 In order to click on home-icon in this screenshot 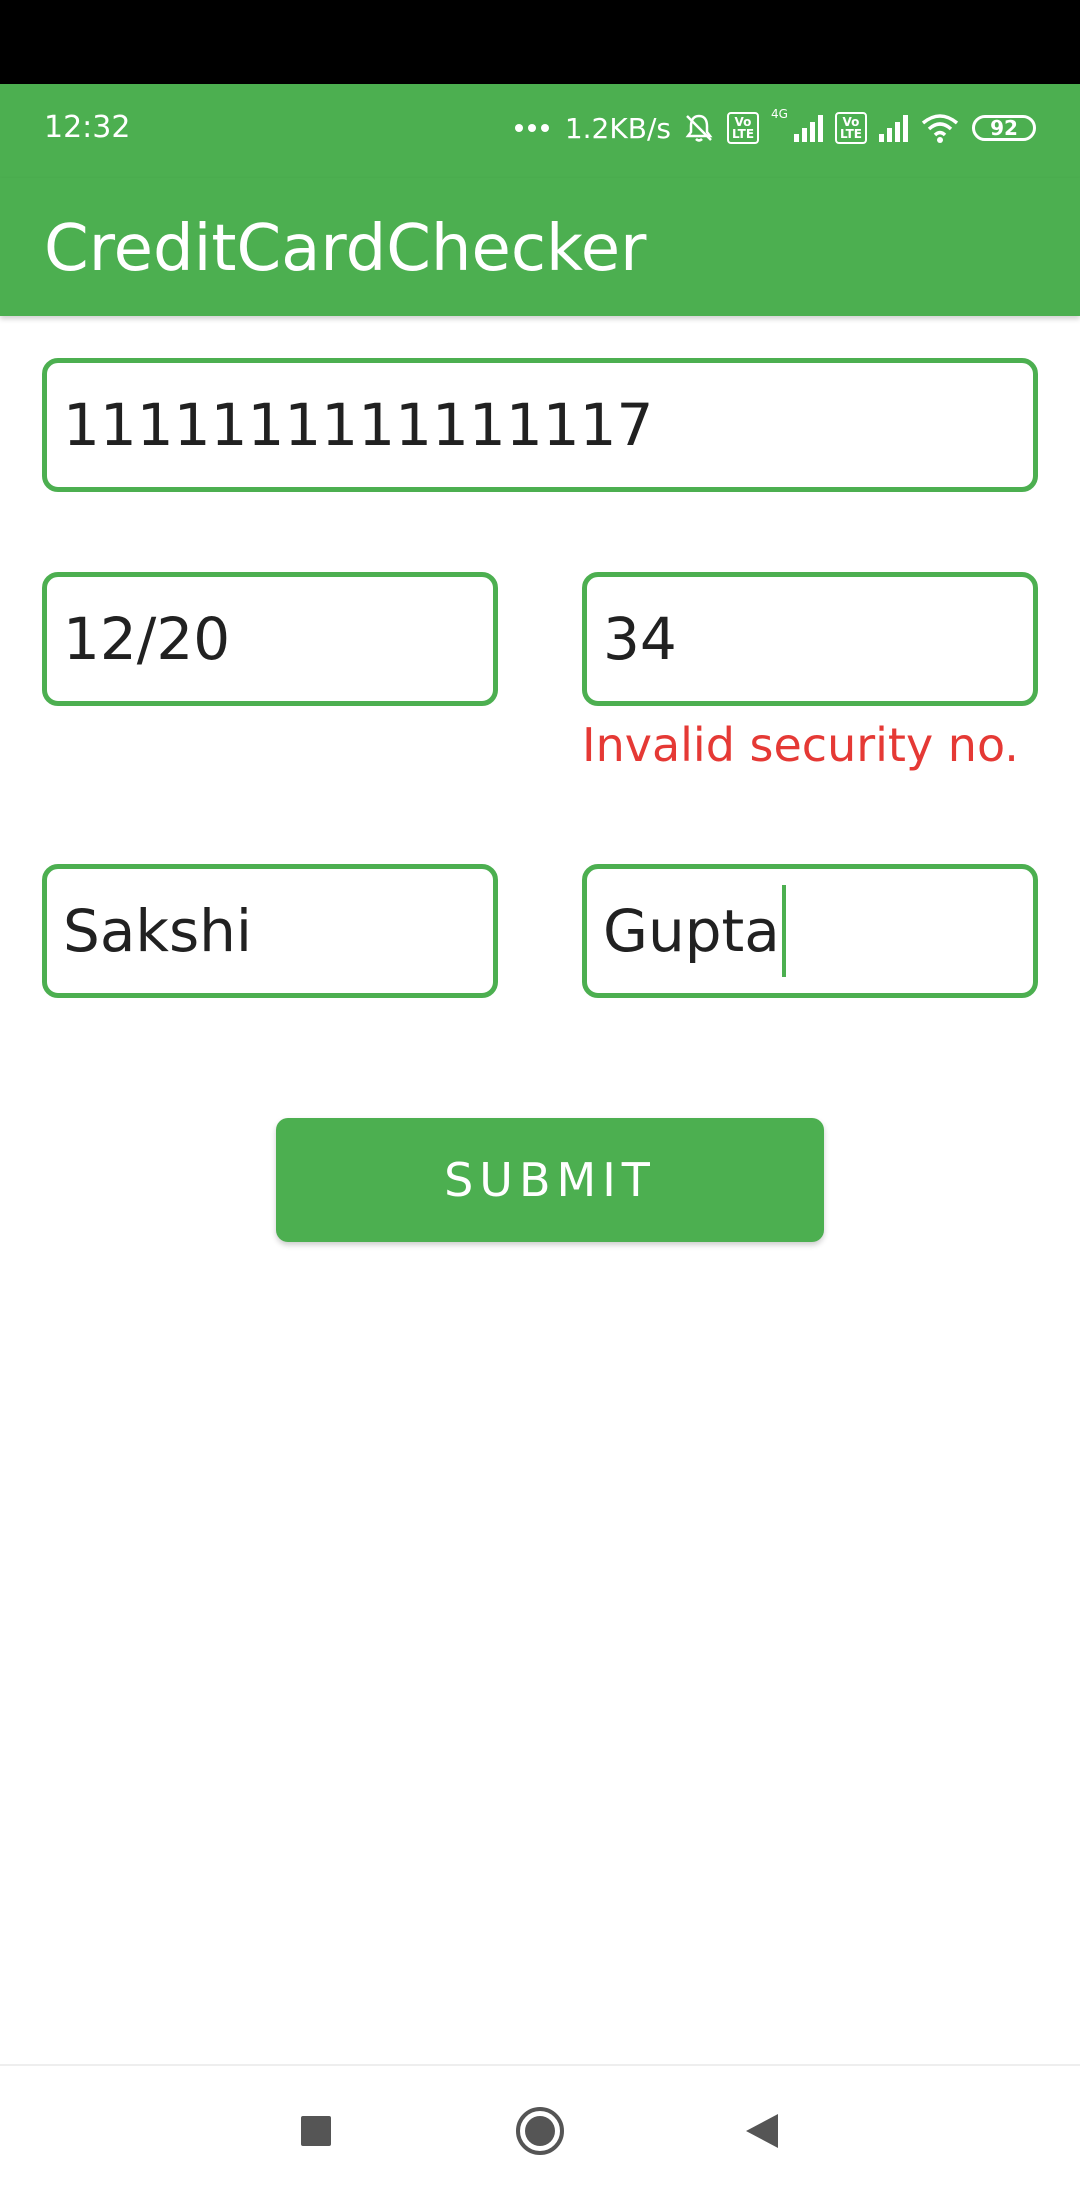, I will do `click(540, 2131)`.